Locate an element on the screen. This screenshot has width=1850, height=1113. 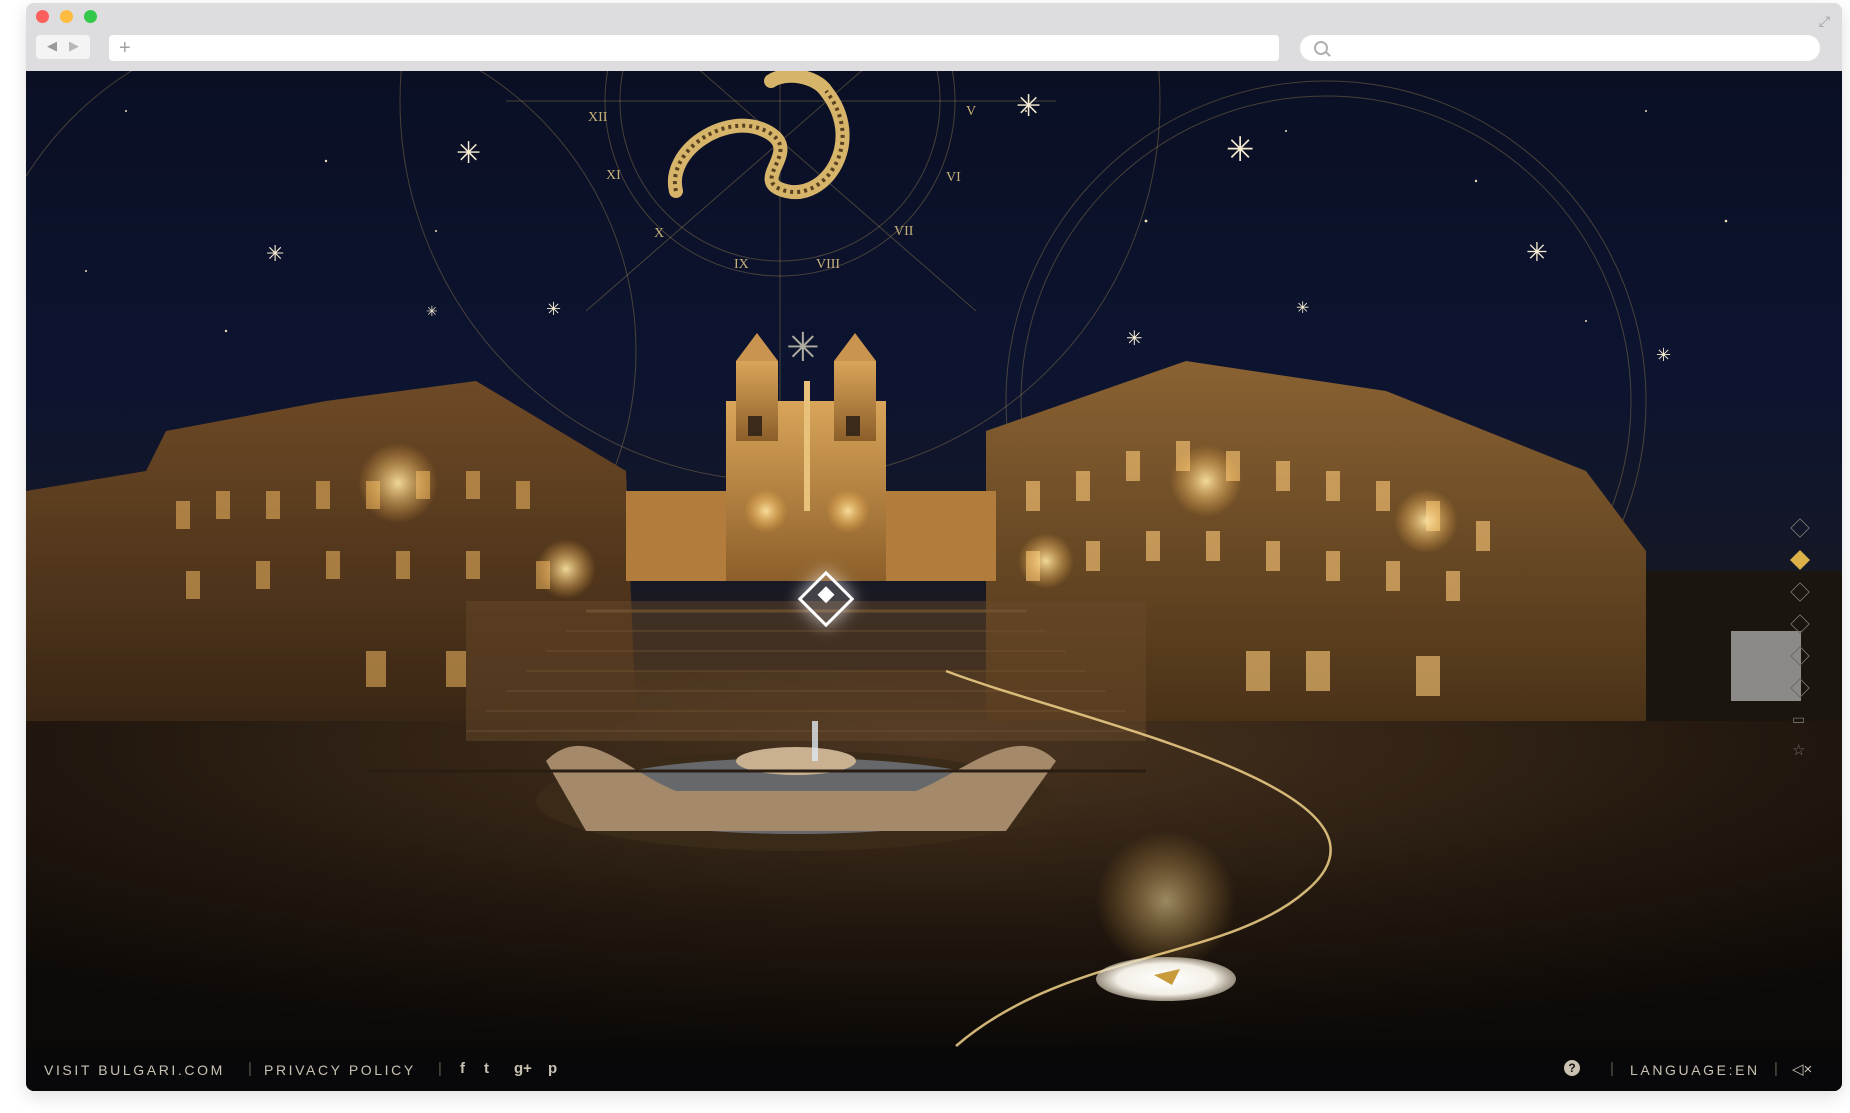
close-window-button is located at coordinates (42, 16).